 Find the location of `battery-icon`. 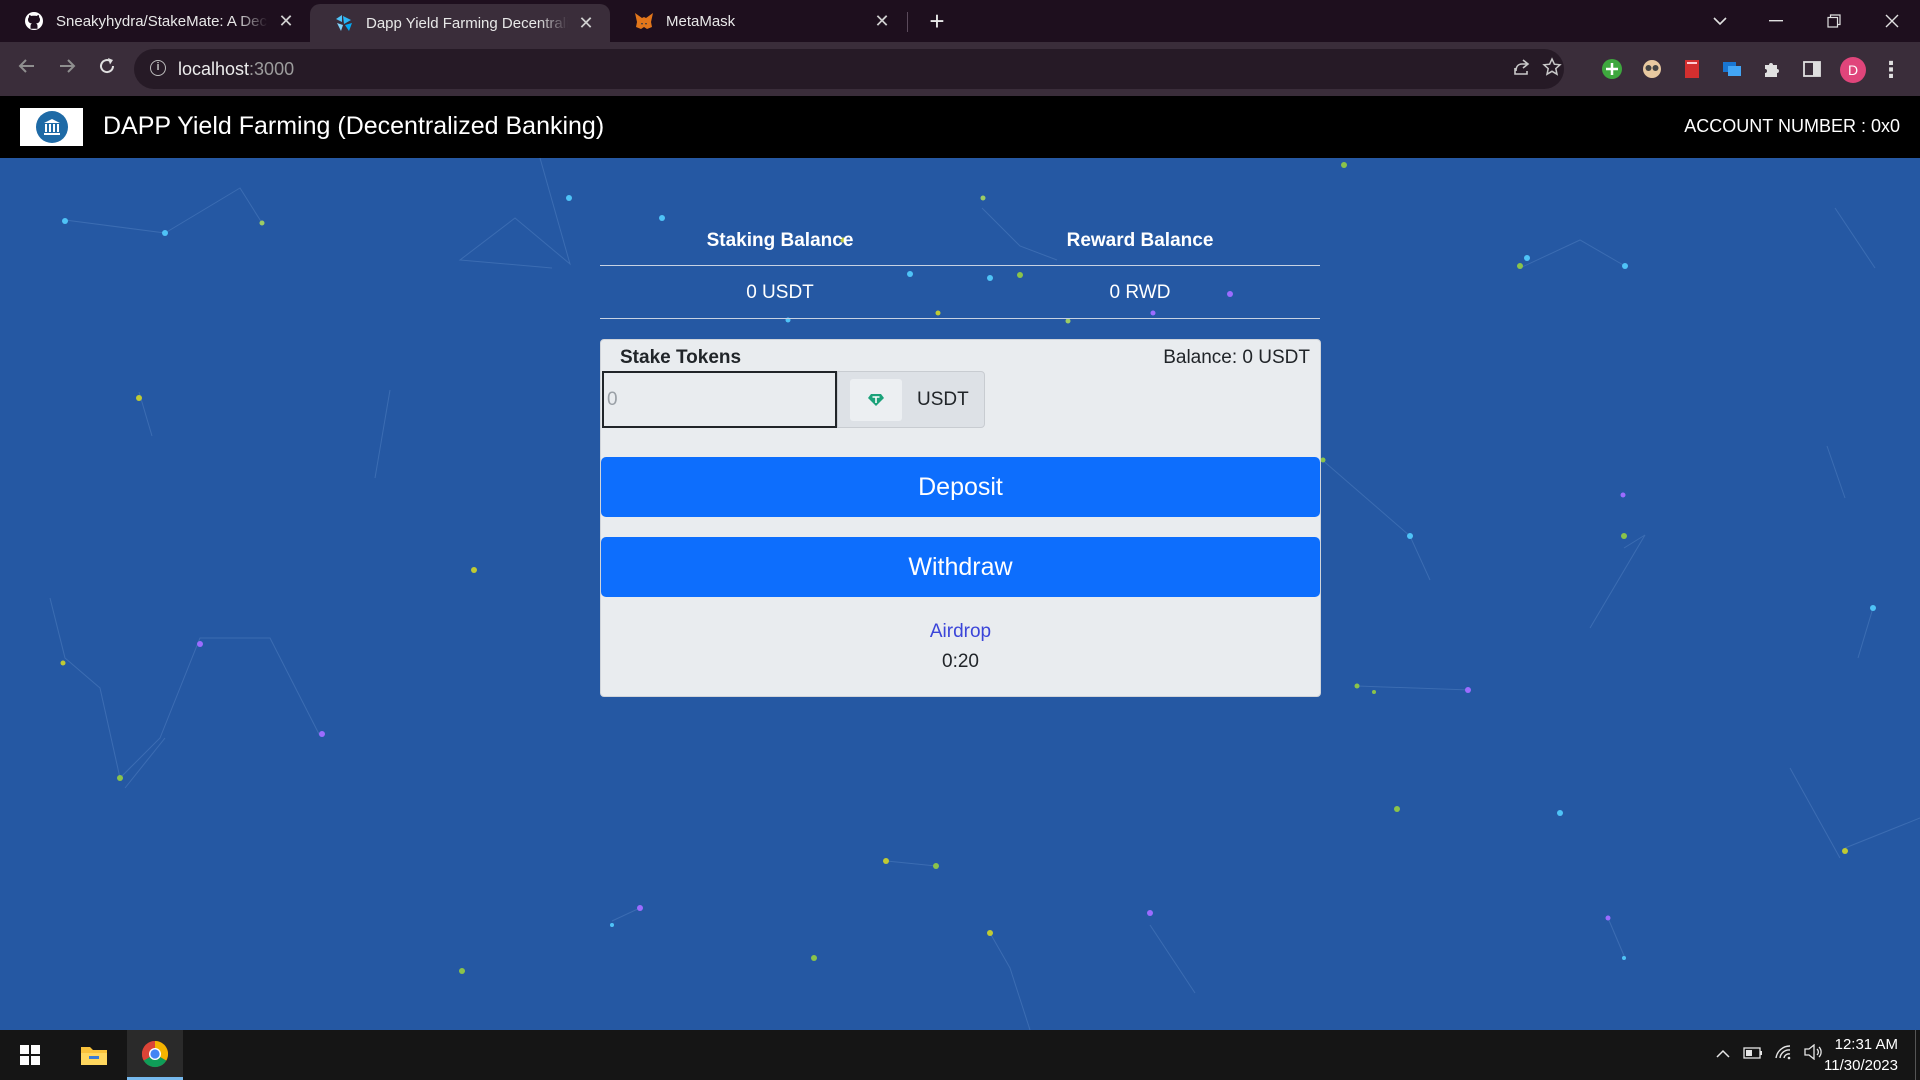

battery-icon is located at coordinates (1753, 1055).